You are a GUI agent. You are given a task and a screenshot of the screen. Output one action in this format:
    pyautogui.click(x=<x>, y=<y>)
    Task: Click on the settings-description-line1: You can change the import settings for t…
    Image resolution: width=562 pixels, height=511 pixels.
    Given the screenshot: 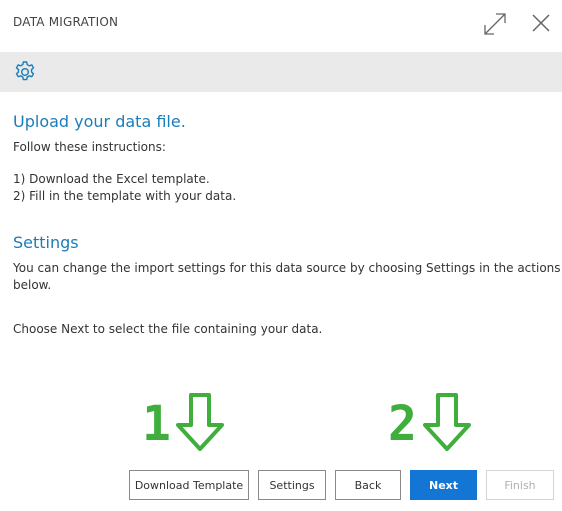 What is the action you would take?
    pyautogui.click(x=287, y=268)
    